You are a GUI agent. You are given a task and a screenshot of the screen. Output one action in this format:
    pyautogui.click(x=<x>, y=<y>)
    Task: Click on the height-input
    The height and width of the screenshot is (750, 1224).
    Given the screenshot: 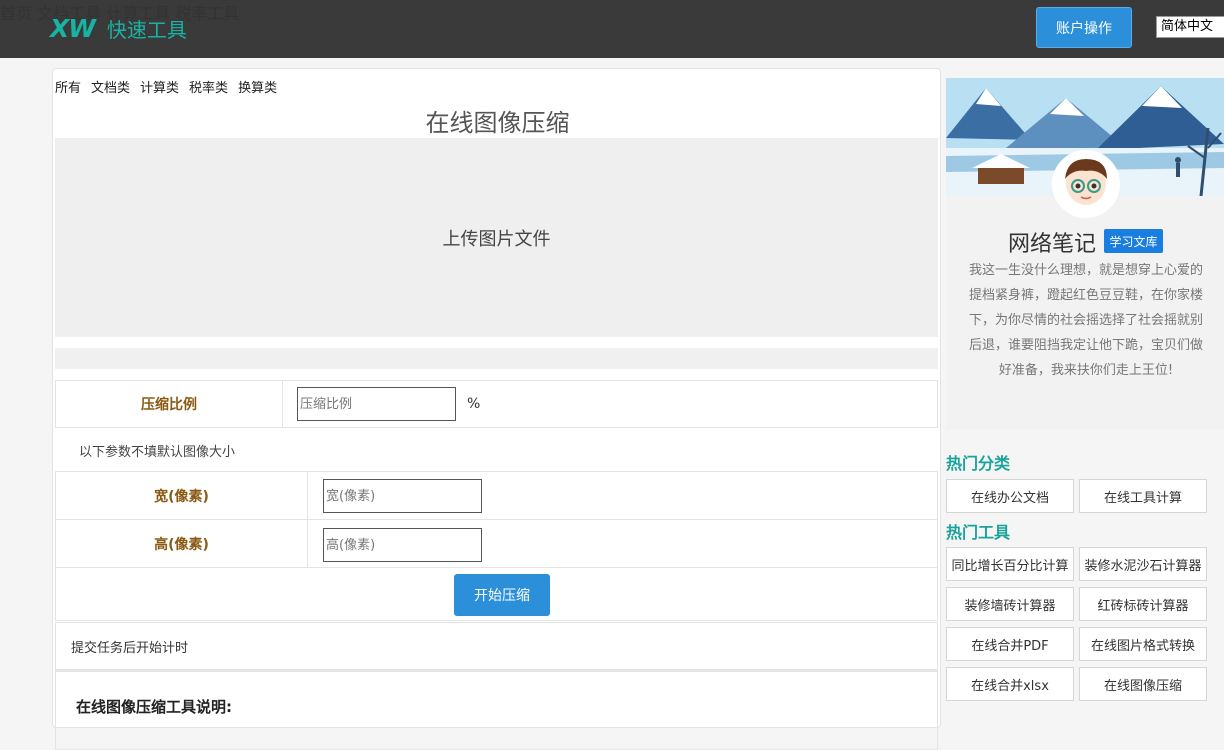 What is the action you would take?
    pyautogui.click(x=402, y=545)
    